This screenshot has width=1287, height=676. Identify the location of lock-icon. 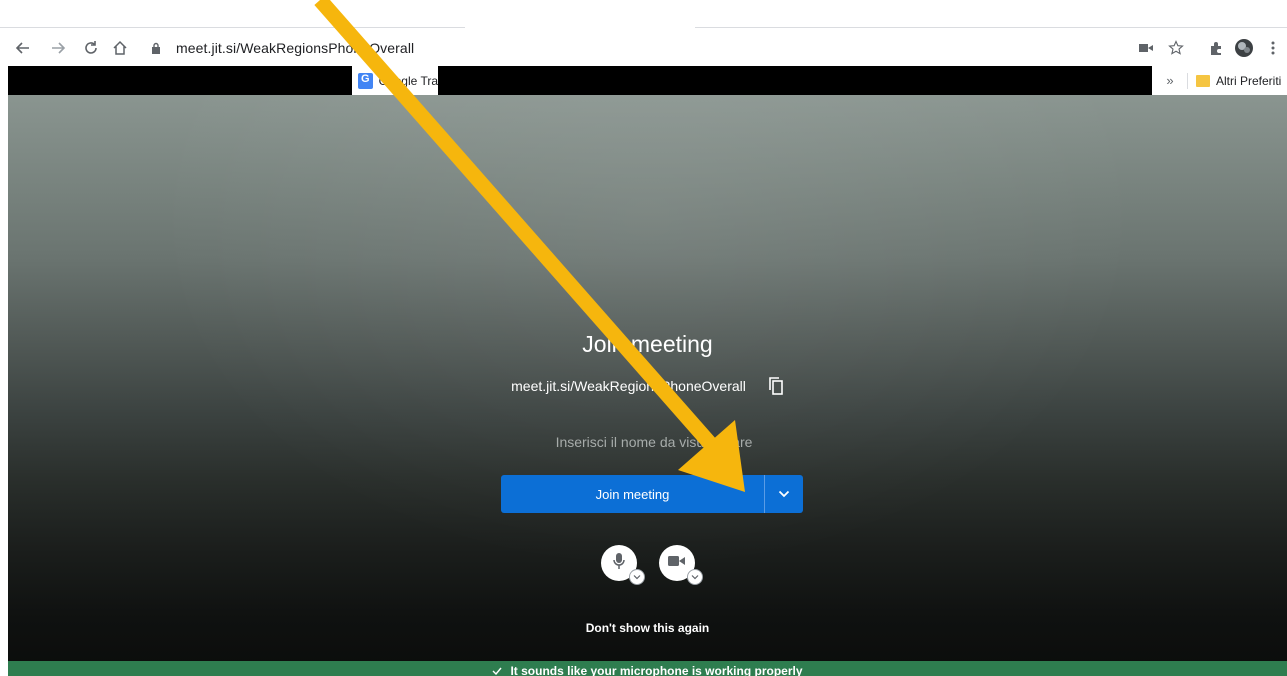
(156, 48).